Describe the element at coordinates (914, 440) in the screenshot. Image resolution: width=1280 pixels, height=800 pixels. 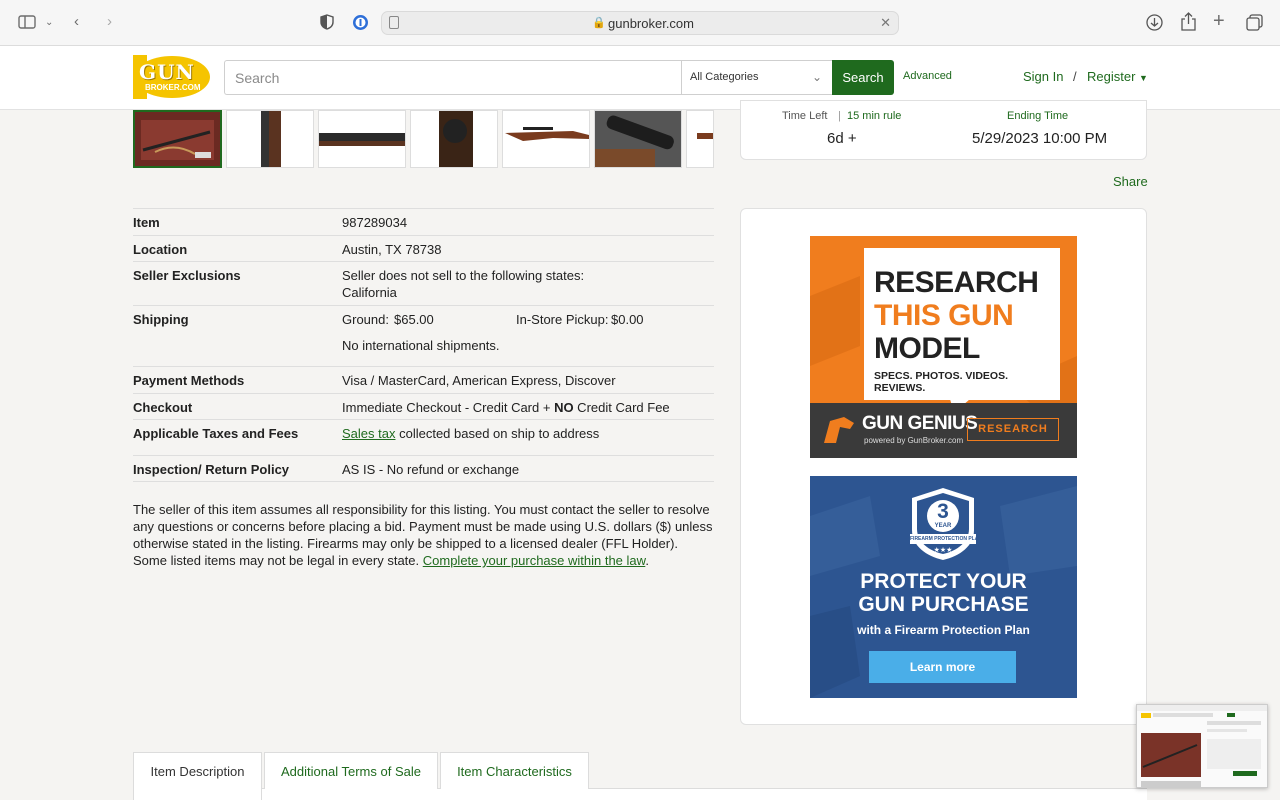
I see `powered-by-text: powered by GunBroker.com` at that location.